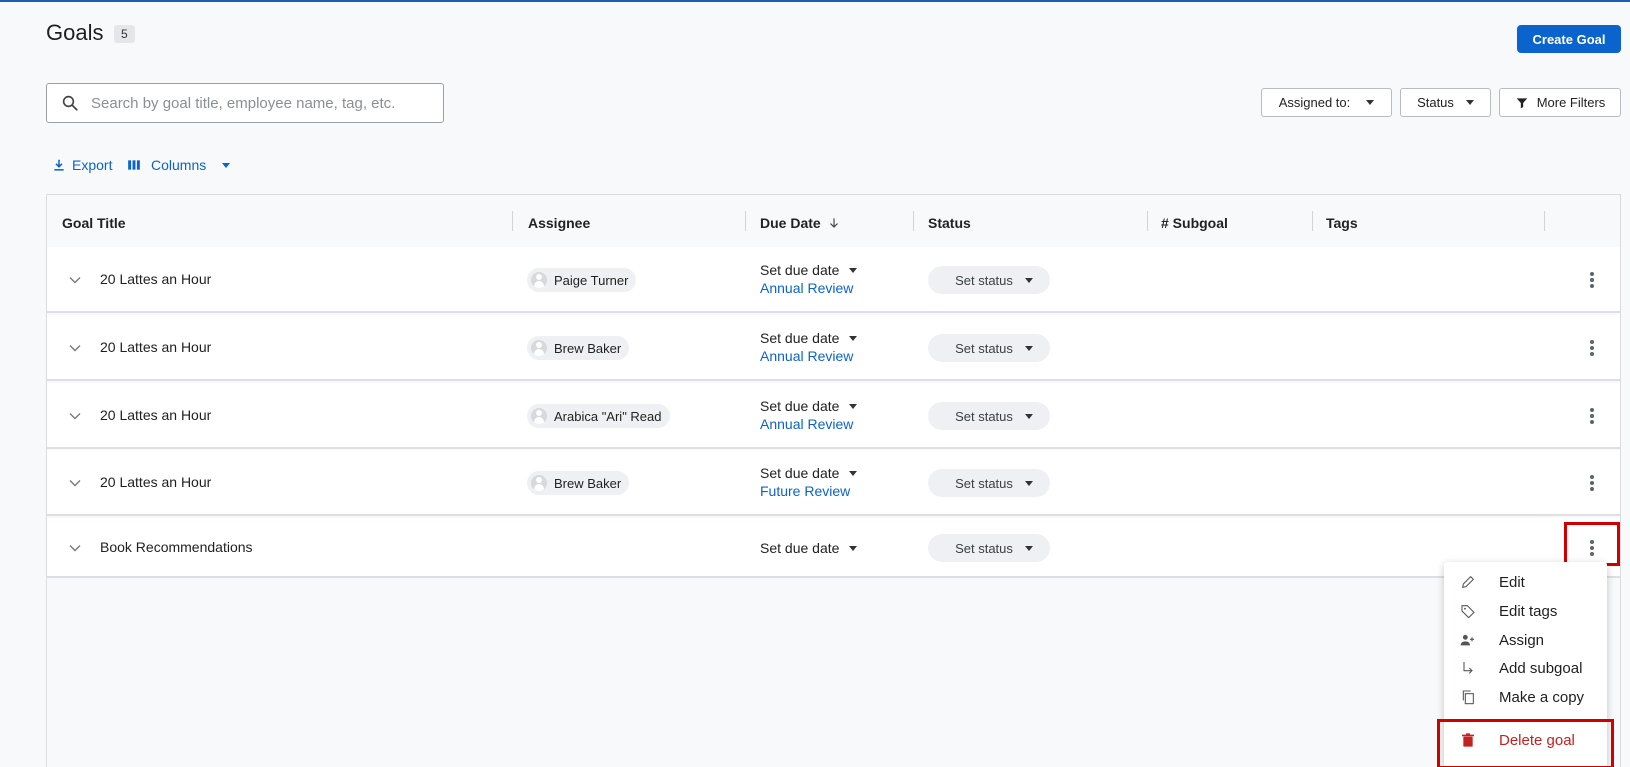 This screenshot has height=767, width=1630. I want to click on menu-item-add-subgoal: Add subgoal, so click(1525, 668).